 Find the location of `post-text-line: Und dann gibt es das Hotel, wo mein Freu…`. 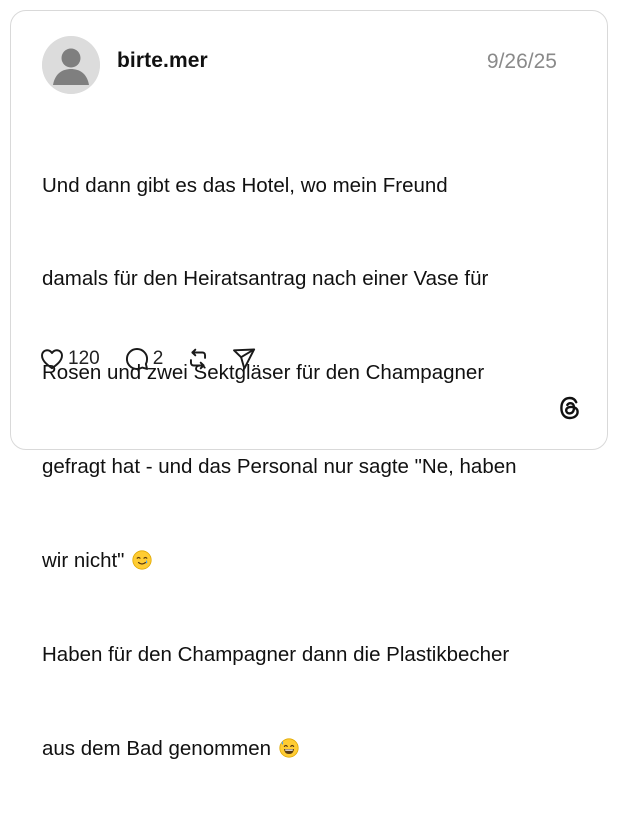

post-text-line: Und dann gibt es das Hotel, wo mein Freu… is located at coordinates (245, 185).